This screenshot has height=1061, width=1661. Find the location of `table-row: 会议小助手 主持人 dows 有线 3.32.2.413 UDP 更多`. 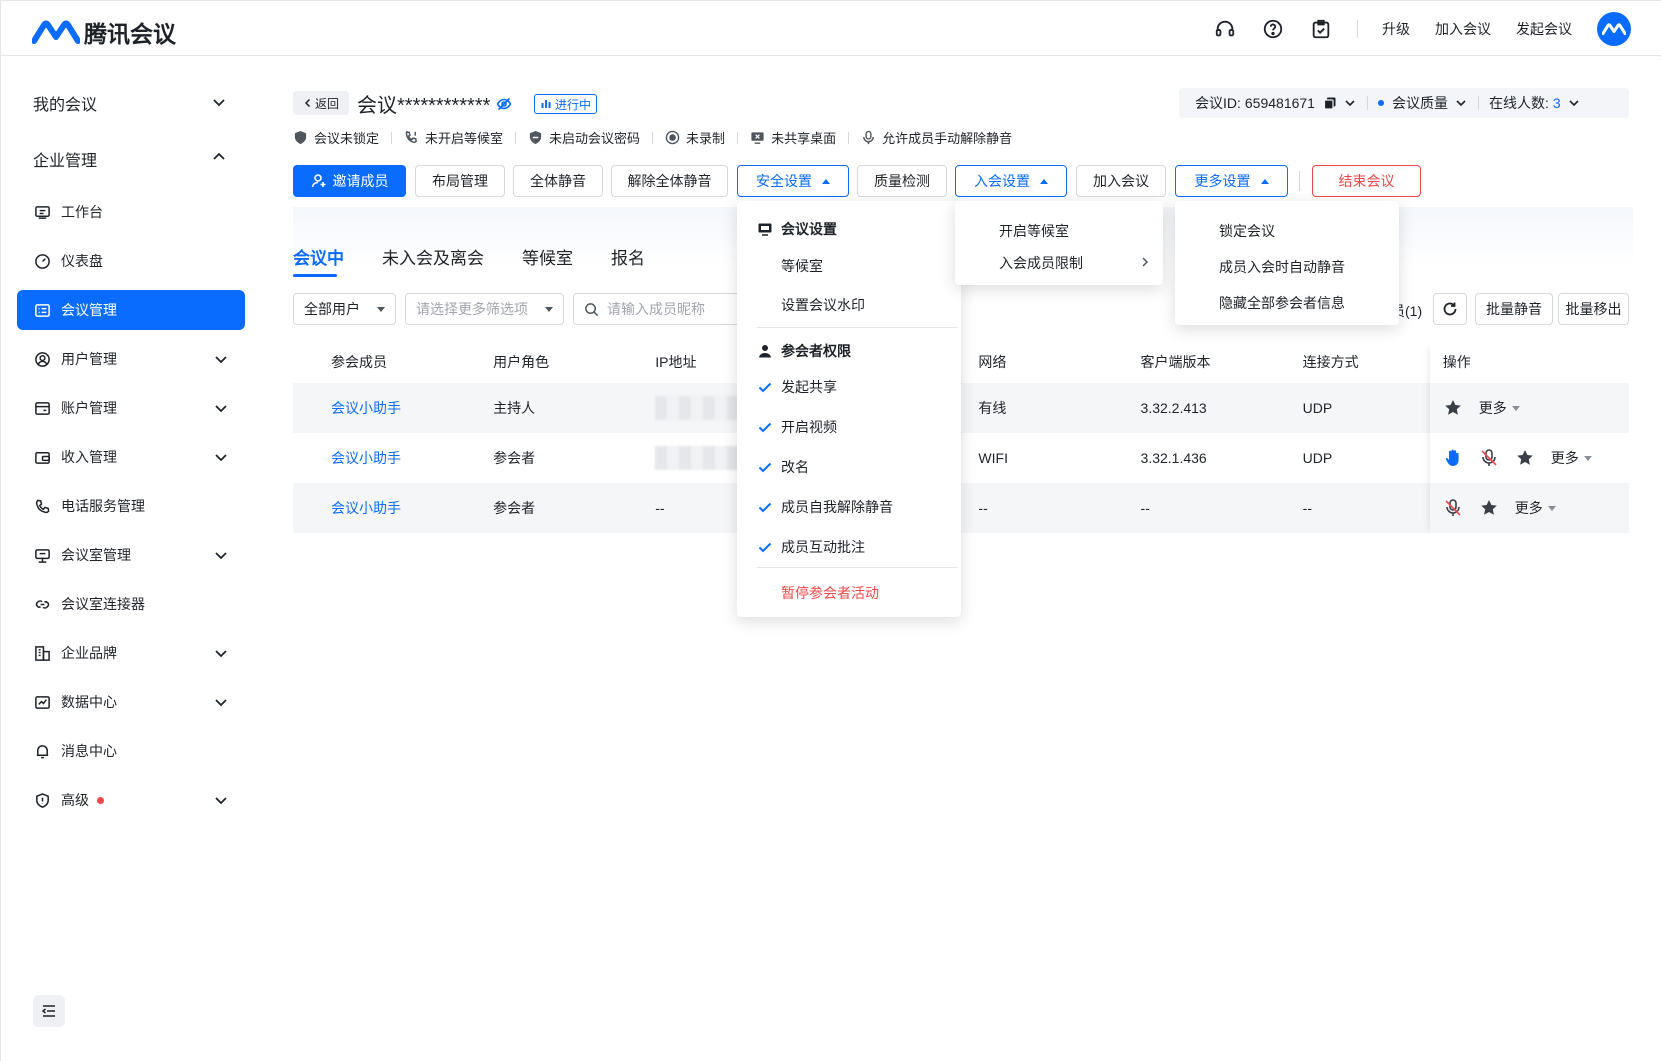

table-row: 会议小助手 主持人 dows 有线 3.32.2.413 UDP 更多 is located at coordinates (961, 408).